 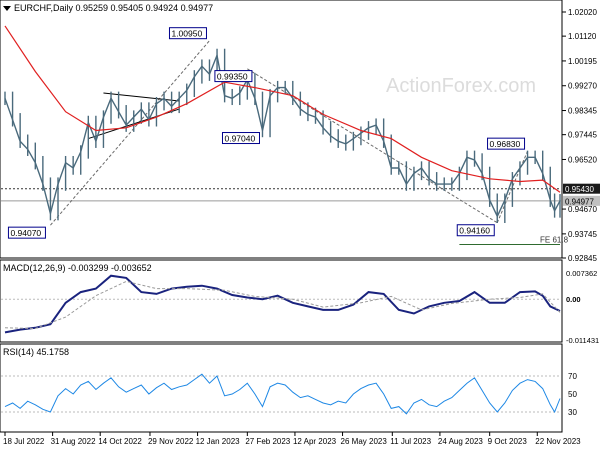 I want to click on rsi-title: RSI(14) 45.1758, so click(x=36, y=352).